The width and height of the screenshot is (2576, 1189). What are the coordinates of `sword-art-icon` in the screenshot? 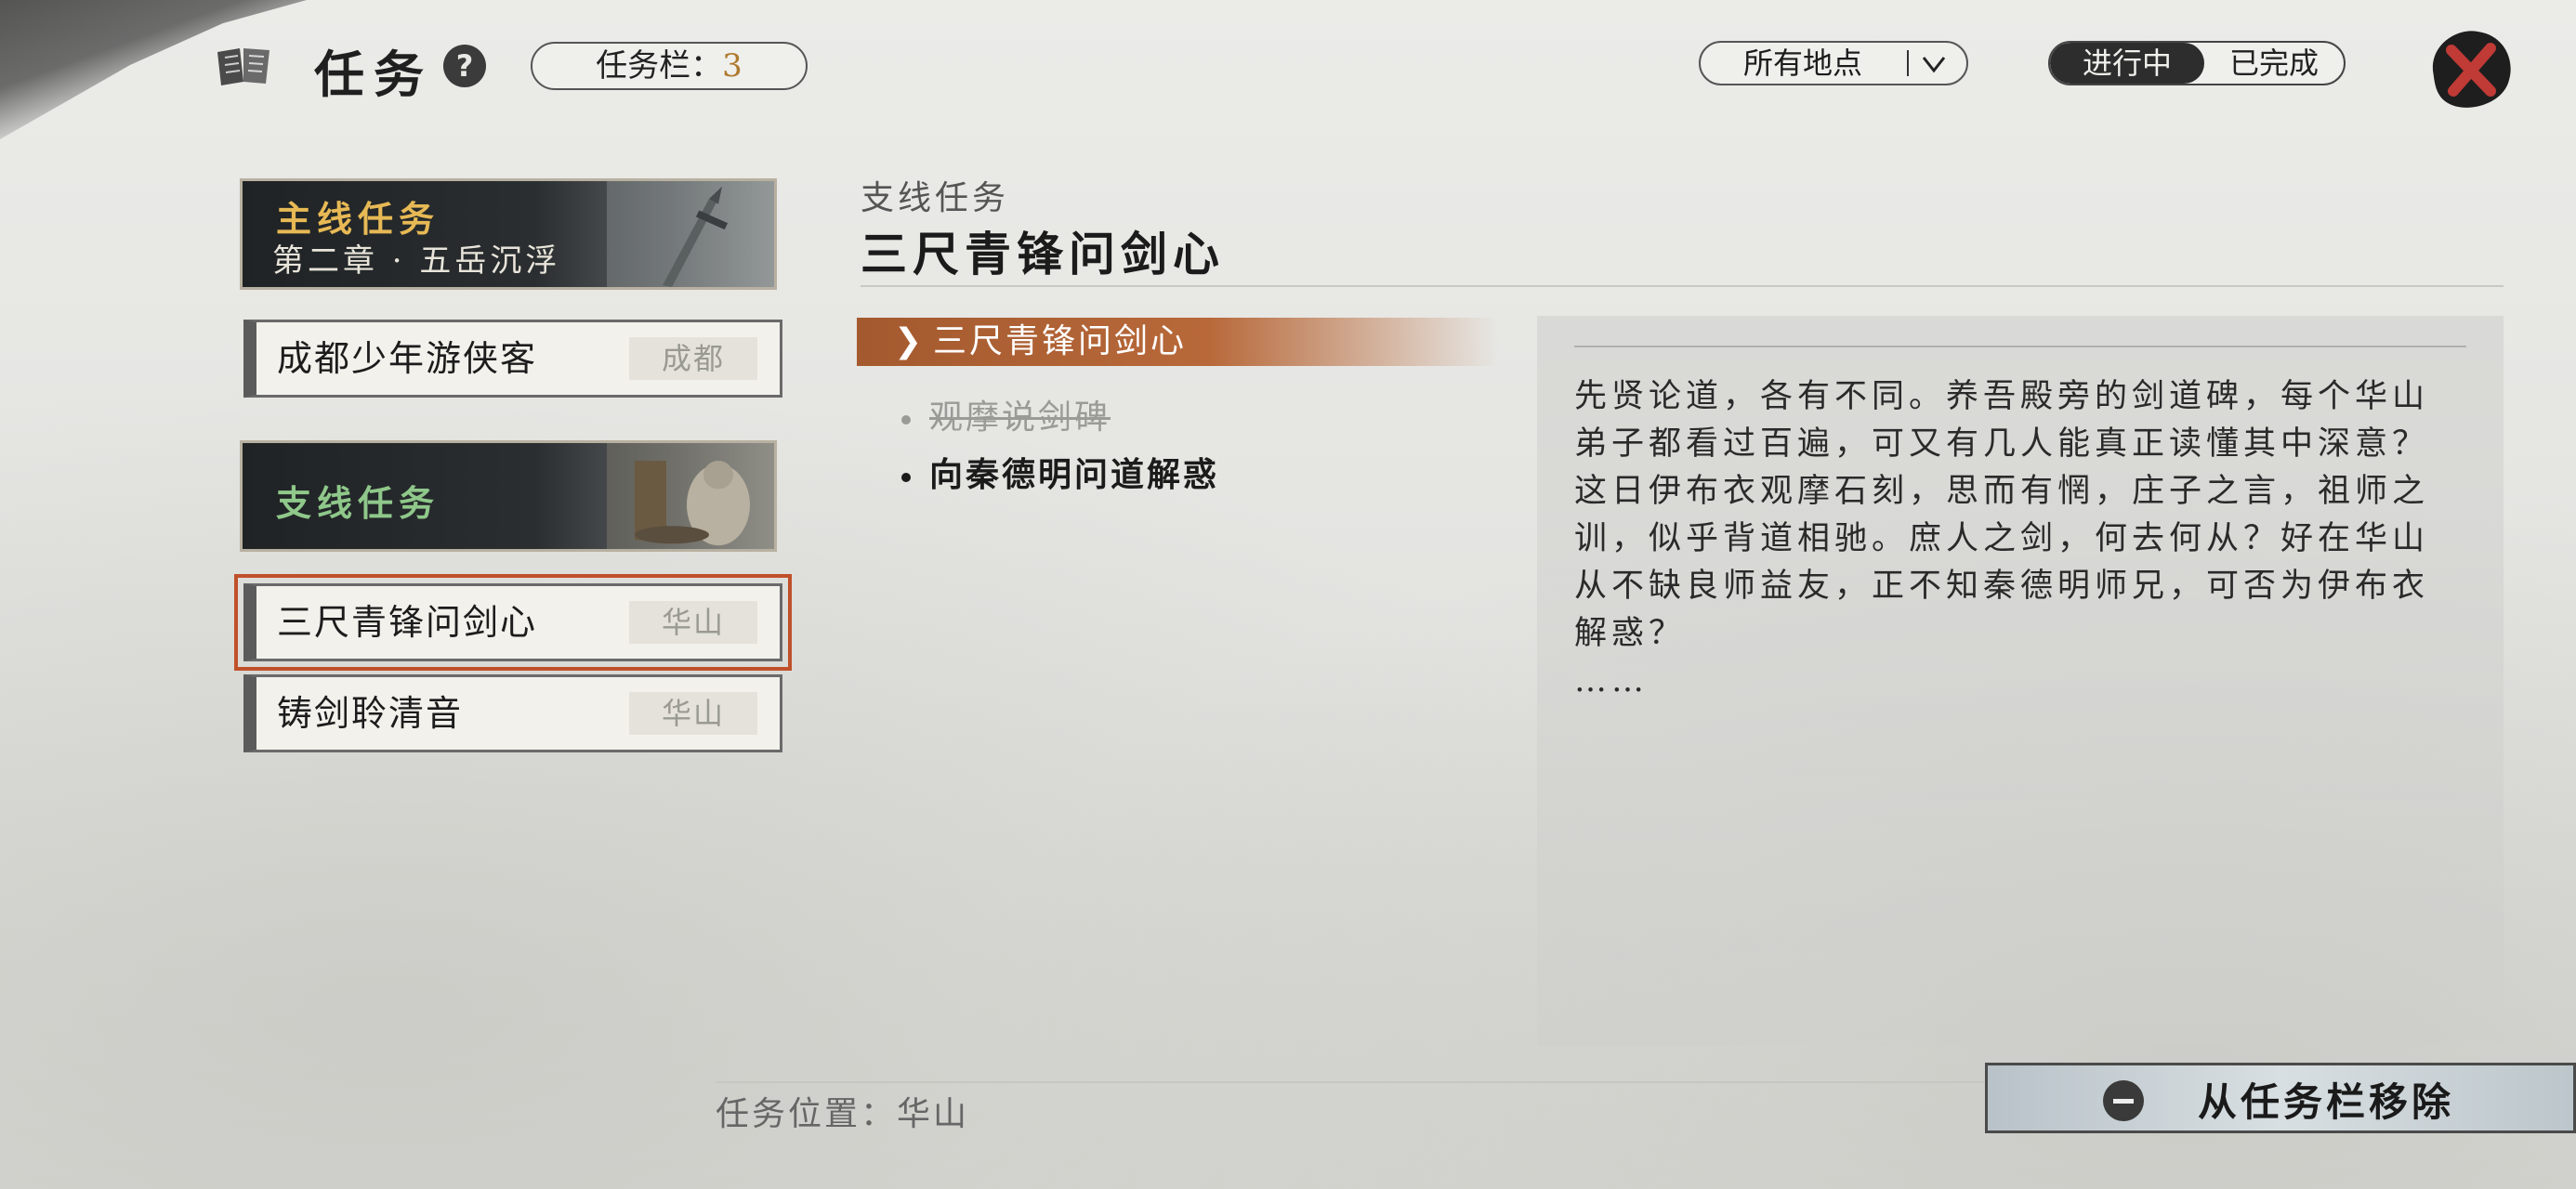 It's located at (690, 234).